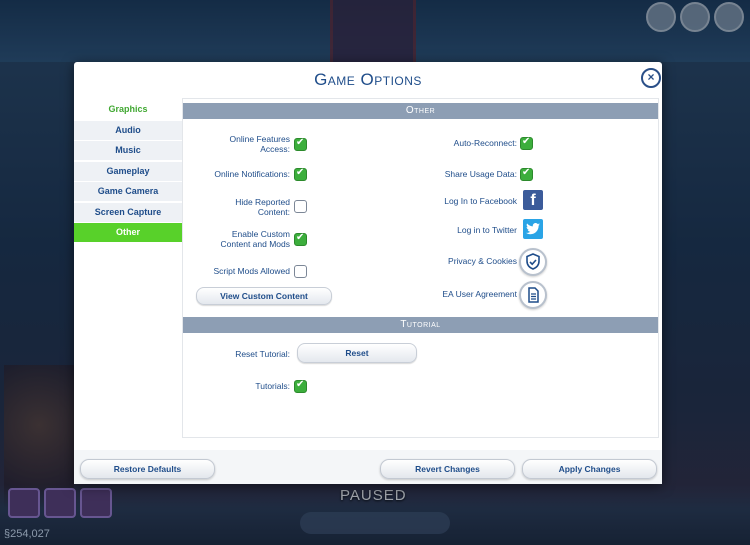 Image resolution: width=750 pixels, height=545 pixels. Describe the element at coordinates (128, 150) in the screenshot. I see `tab-music: Music` at that location.